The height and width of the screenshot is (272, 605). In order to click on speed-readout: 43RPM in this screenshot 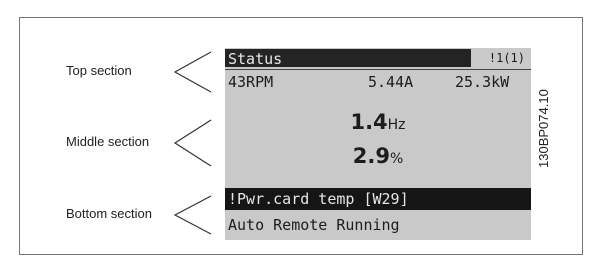, I will do `click(251, 82)`.